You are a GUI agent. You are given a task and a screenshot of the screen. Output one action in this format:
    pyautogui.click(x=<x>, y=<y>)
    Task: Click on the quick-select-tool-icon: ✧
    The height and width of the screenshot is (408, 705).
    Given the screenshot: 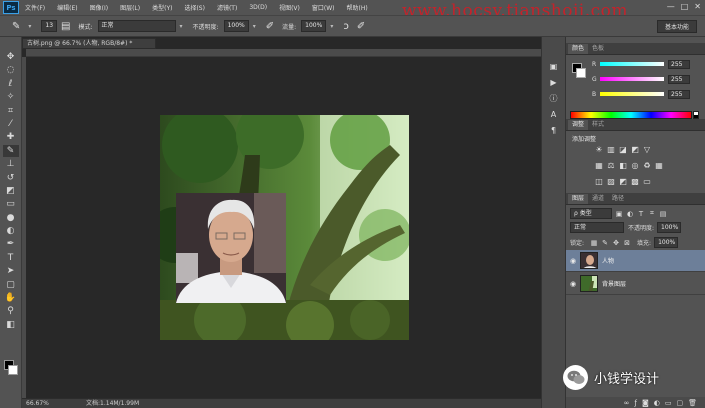 What is the action you would take?
    pyautogui.click(x=11, y=97)
    